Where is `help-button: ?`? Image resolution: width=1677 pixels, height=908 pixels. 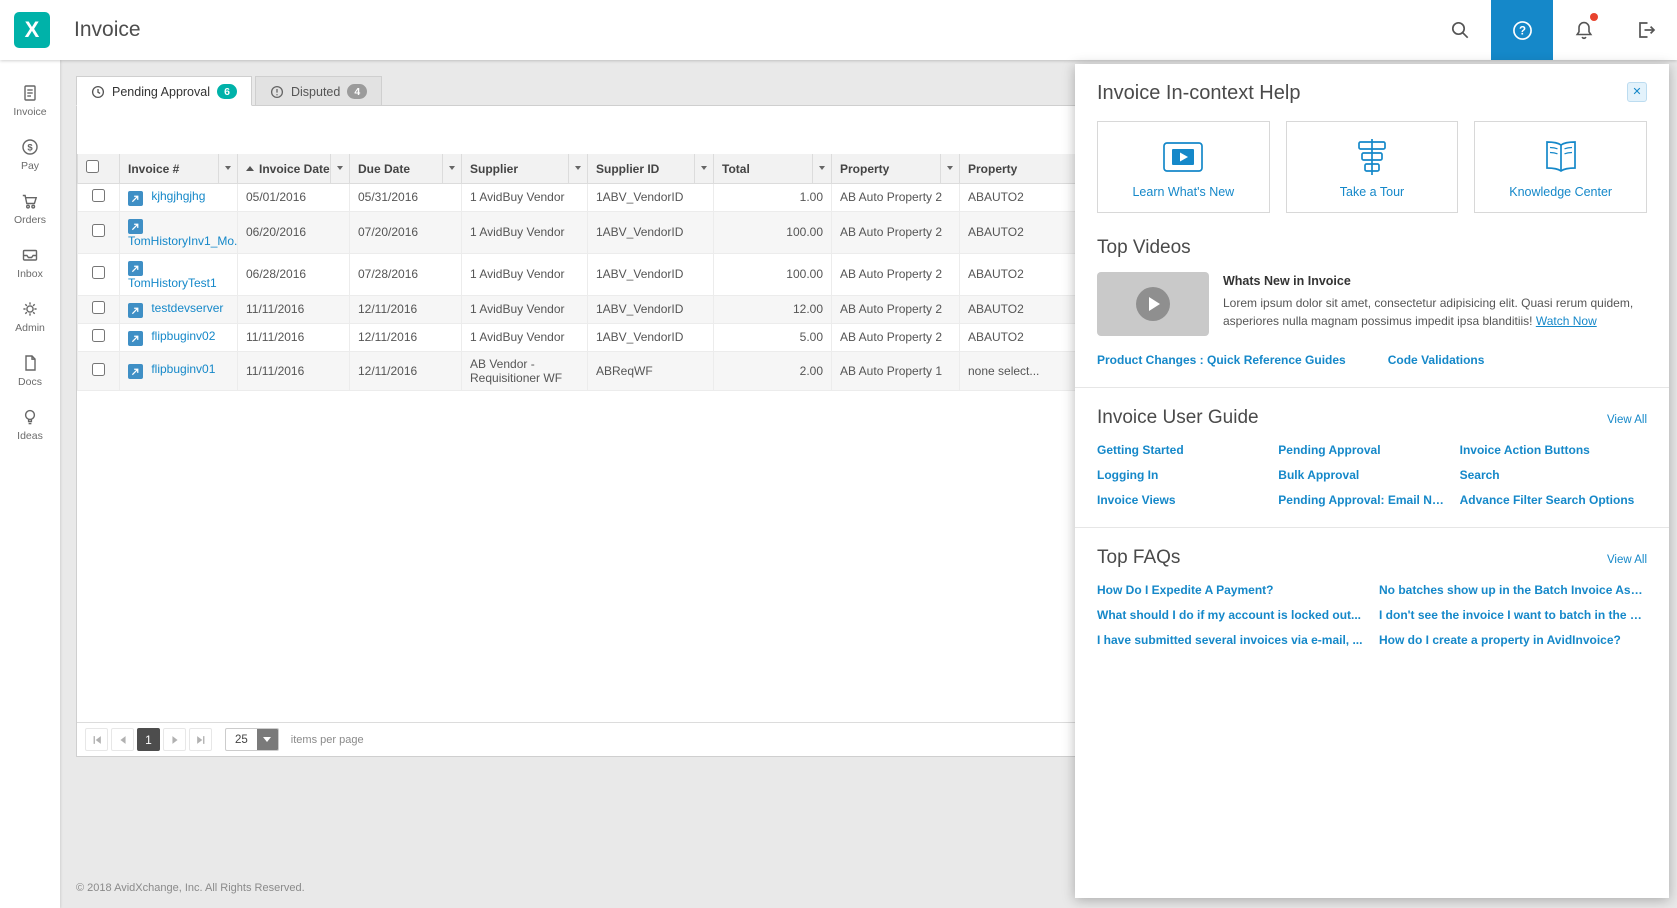
help-button: ? is located at coordinates (1522, 30).